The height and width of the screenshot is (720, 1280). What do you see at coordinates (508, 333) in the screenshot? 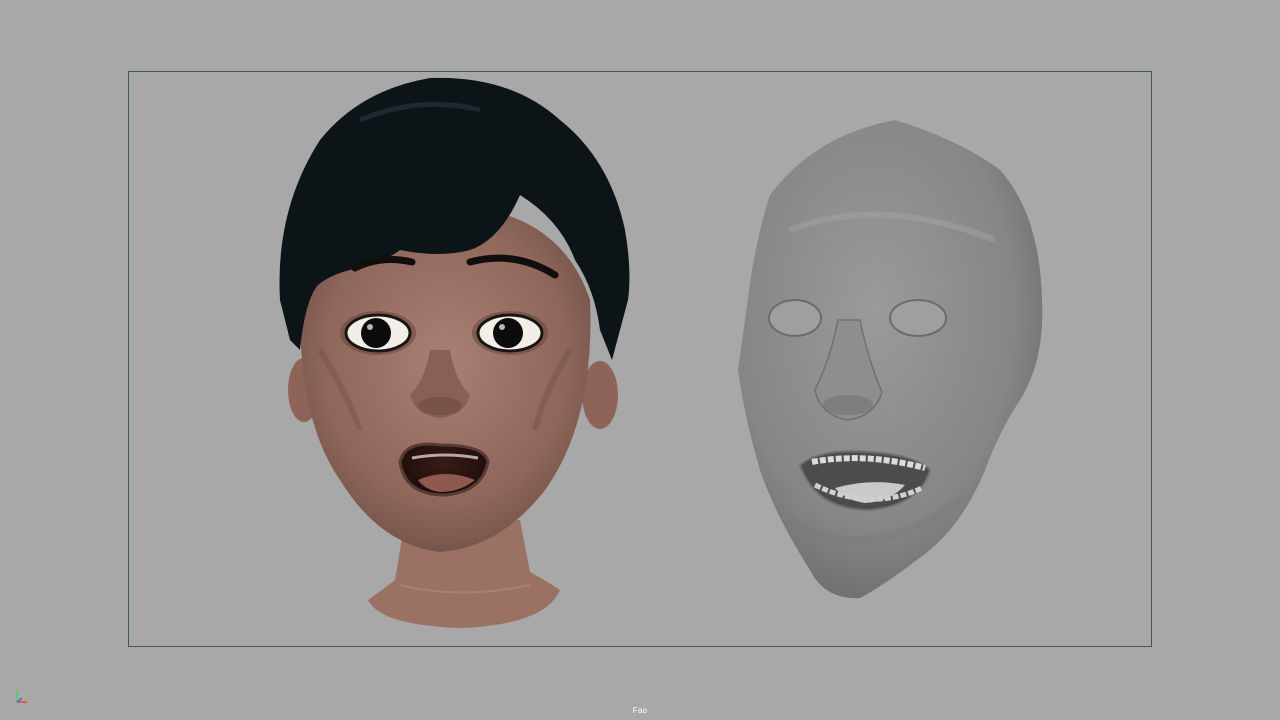
I see `right-pupil` at bounding box center [508, 333].